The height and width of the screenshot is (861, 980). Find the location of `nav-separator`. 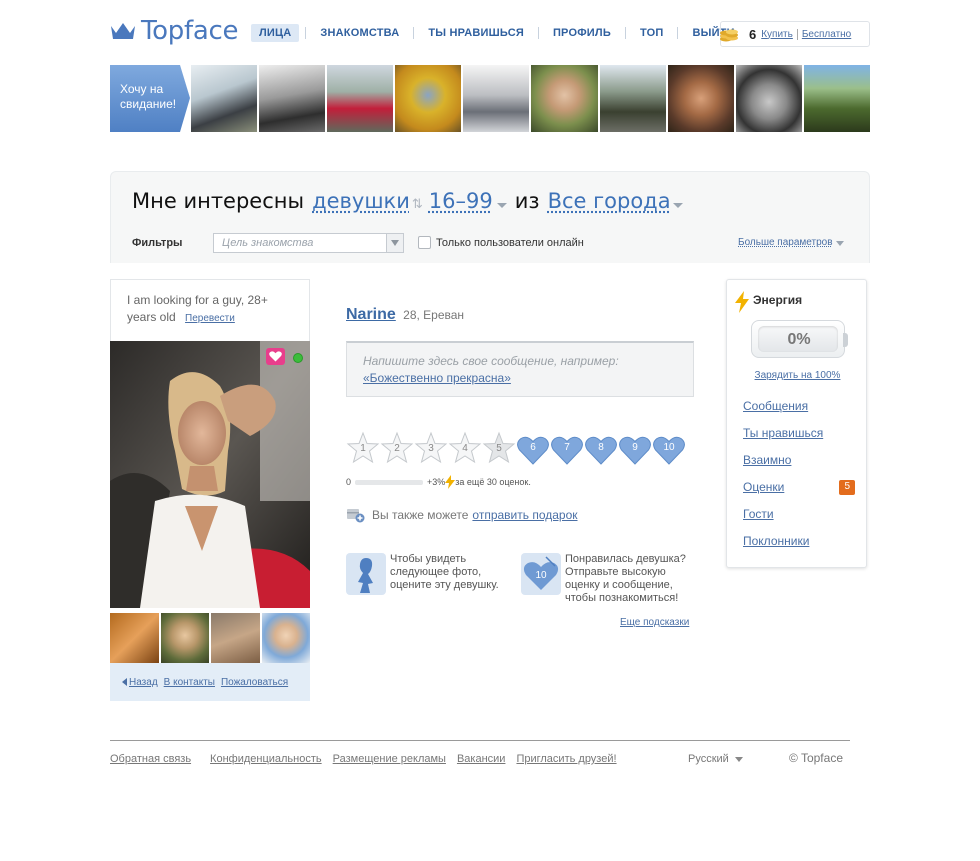

nav-separator is located at coordinates (306, 33).